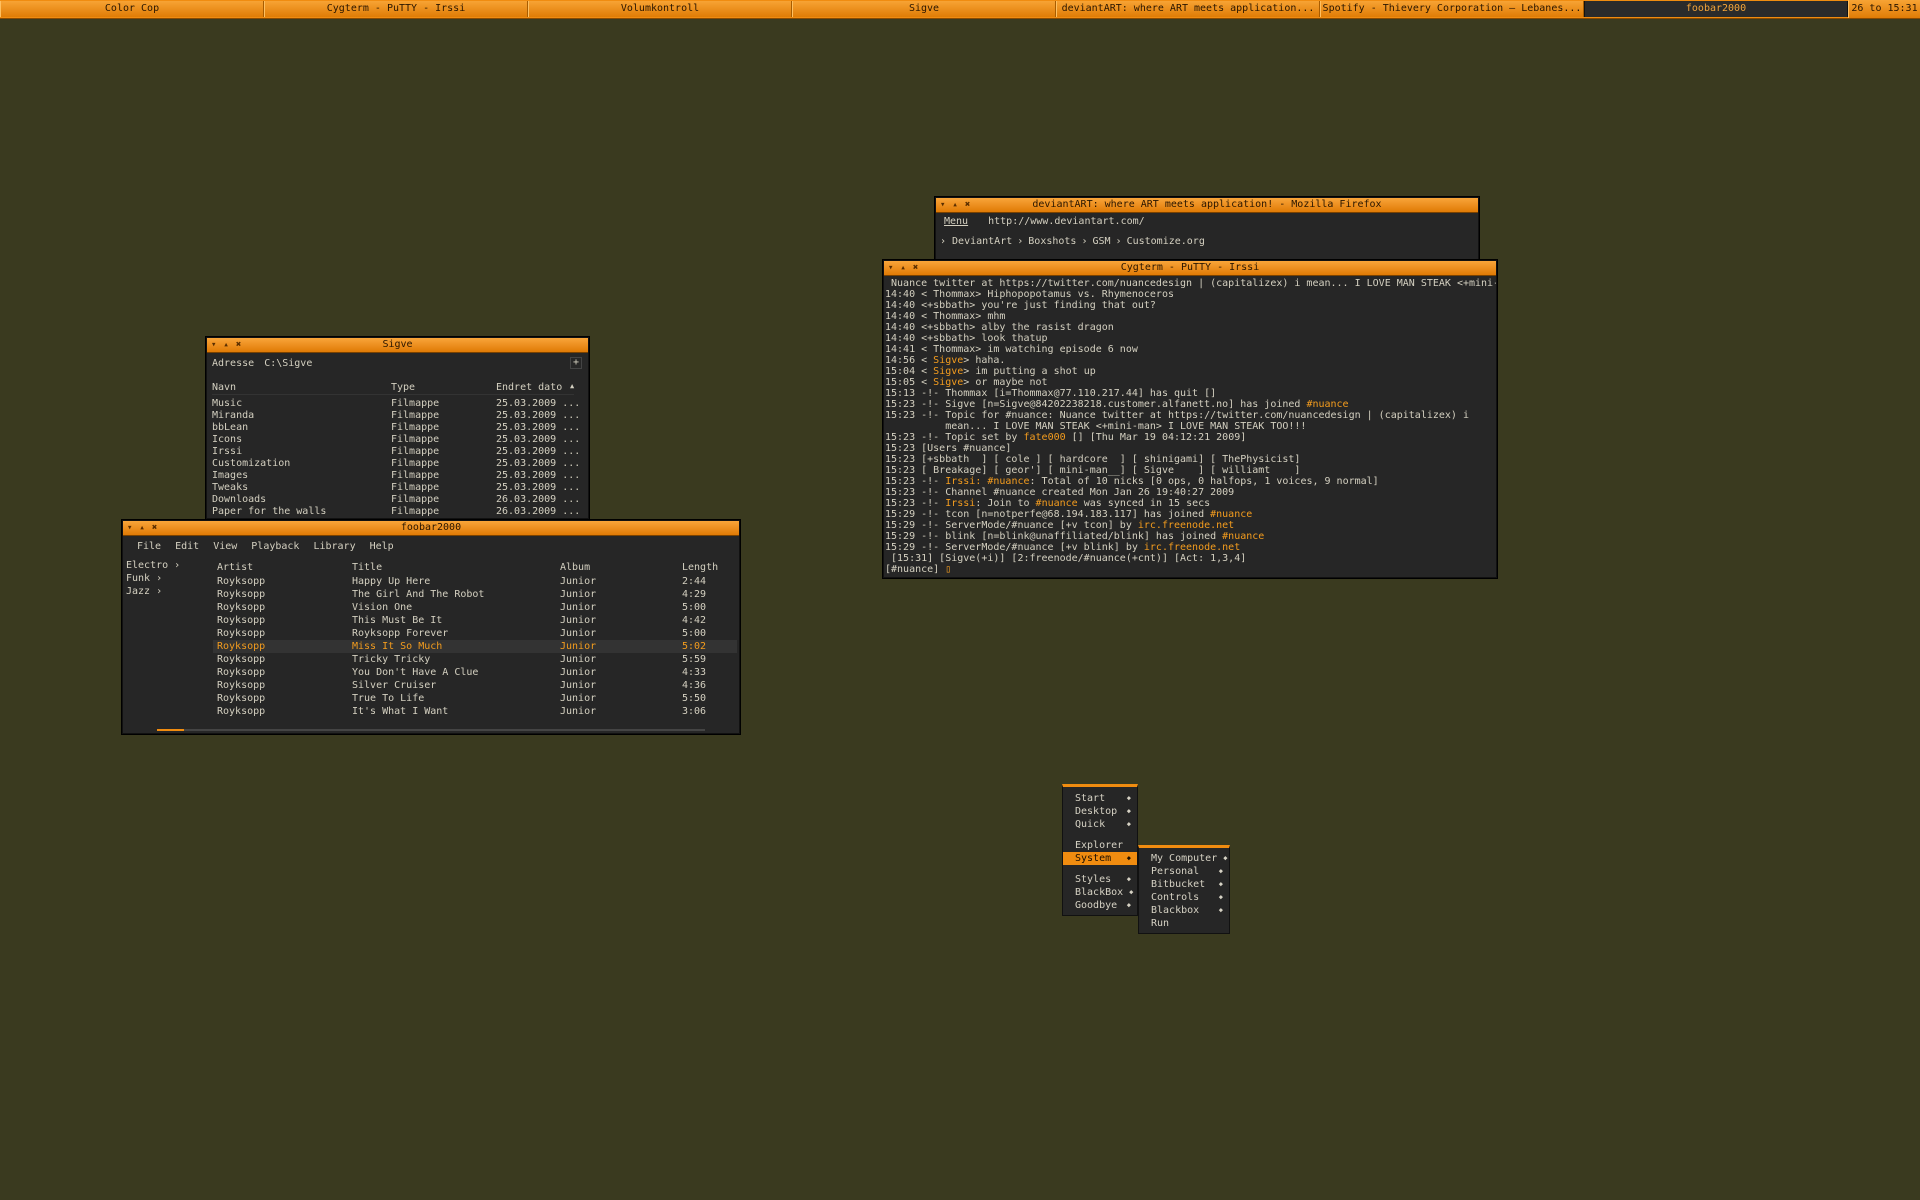  What do you see at coordinates (431, 730) in the screenshot?
I see `seek-bar` at bounding box center [431, 730].